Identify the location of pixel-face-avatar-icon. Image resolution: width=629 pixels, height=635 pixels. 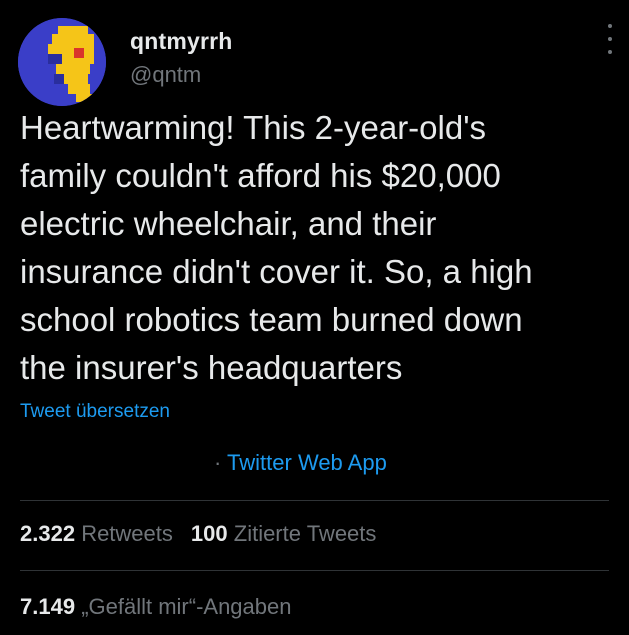
(62, 62).